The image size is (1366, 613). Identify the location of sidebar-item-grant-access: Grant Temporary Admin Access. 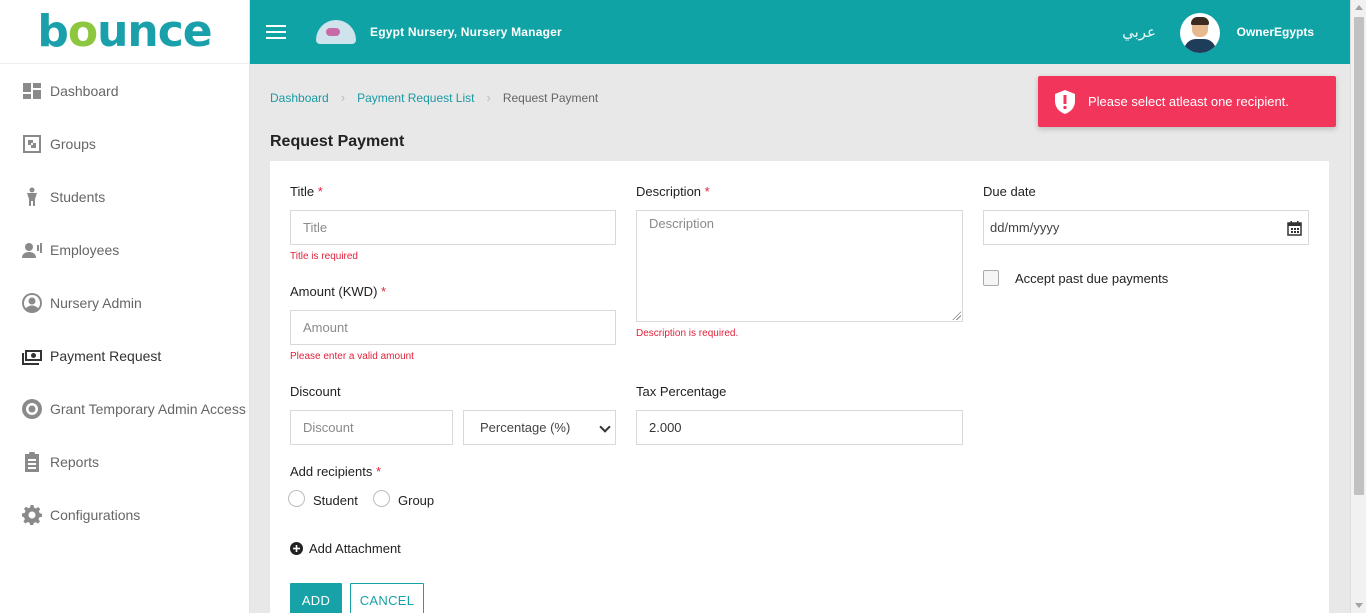
(124, 408).